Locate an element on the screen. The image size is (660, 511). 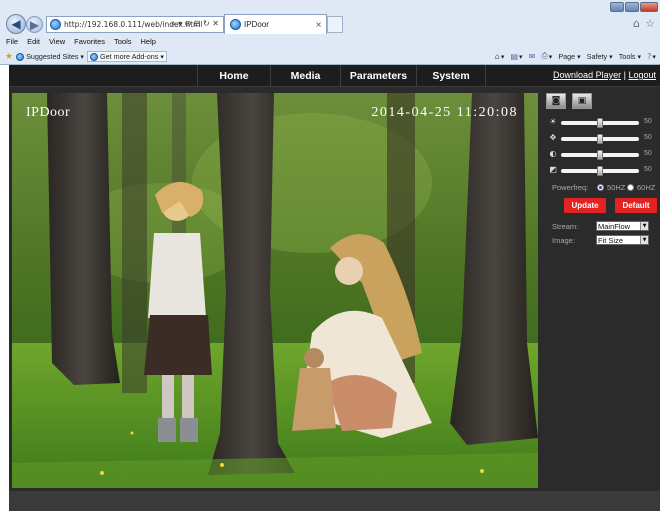
stream-row: Stream: MainFlow ▼ is located at coordinates (606, 226).